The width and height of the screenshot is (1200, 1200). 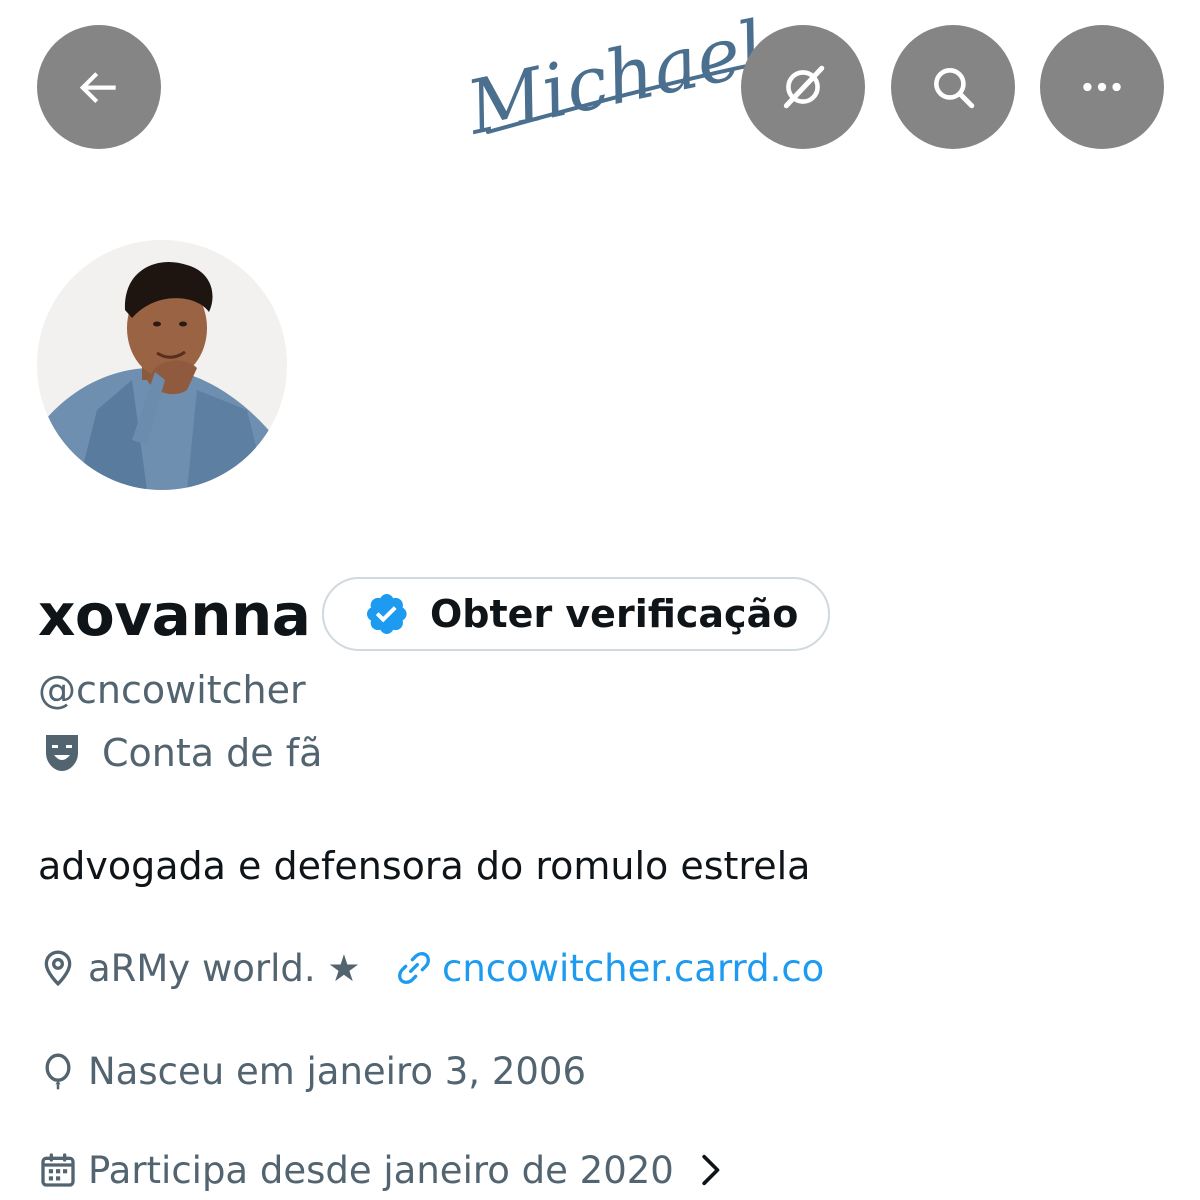 I want to click on website-link: cncowitcher.carrd.co, so click(x=609, y=968).